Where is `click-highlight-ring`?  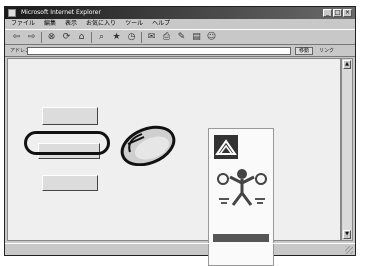
click-highlight-ring is located at coordinates (67, 143).